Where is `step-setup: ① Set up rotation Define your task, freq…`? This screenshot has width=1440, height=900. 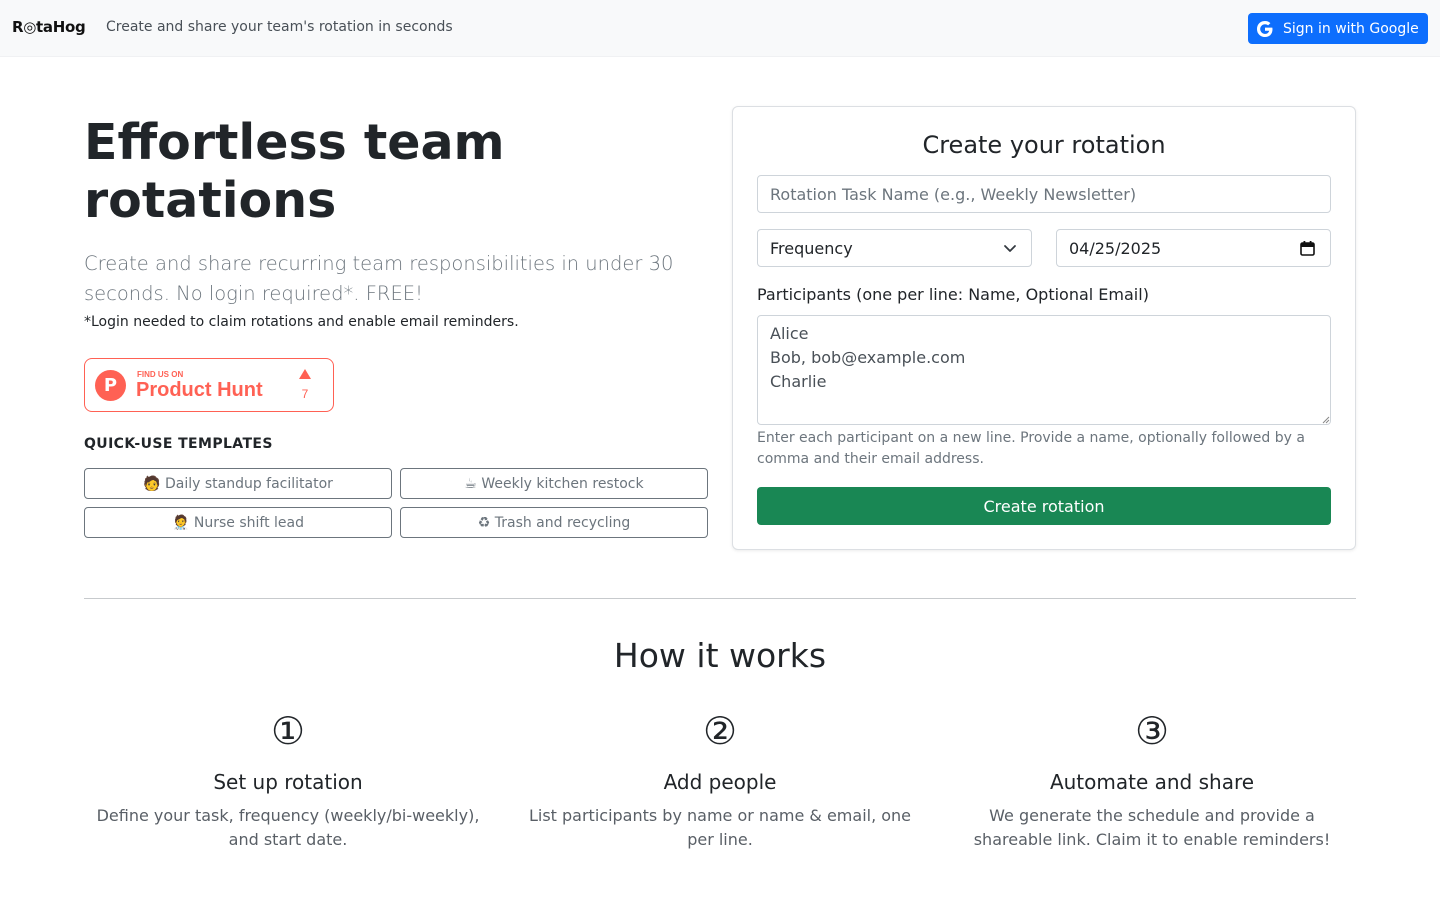 step-setup: ① Set up rotation Define your task, freq… is located at coordinates (288, 780).